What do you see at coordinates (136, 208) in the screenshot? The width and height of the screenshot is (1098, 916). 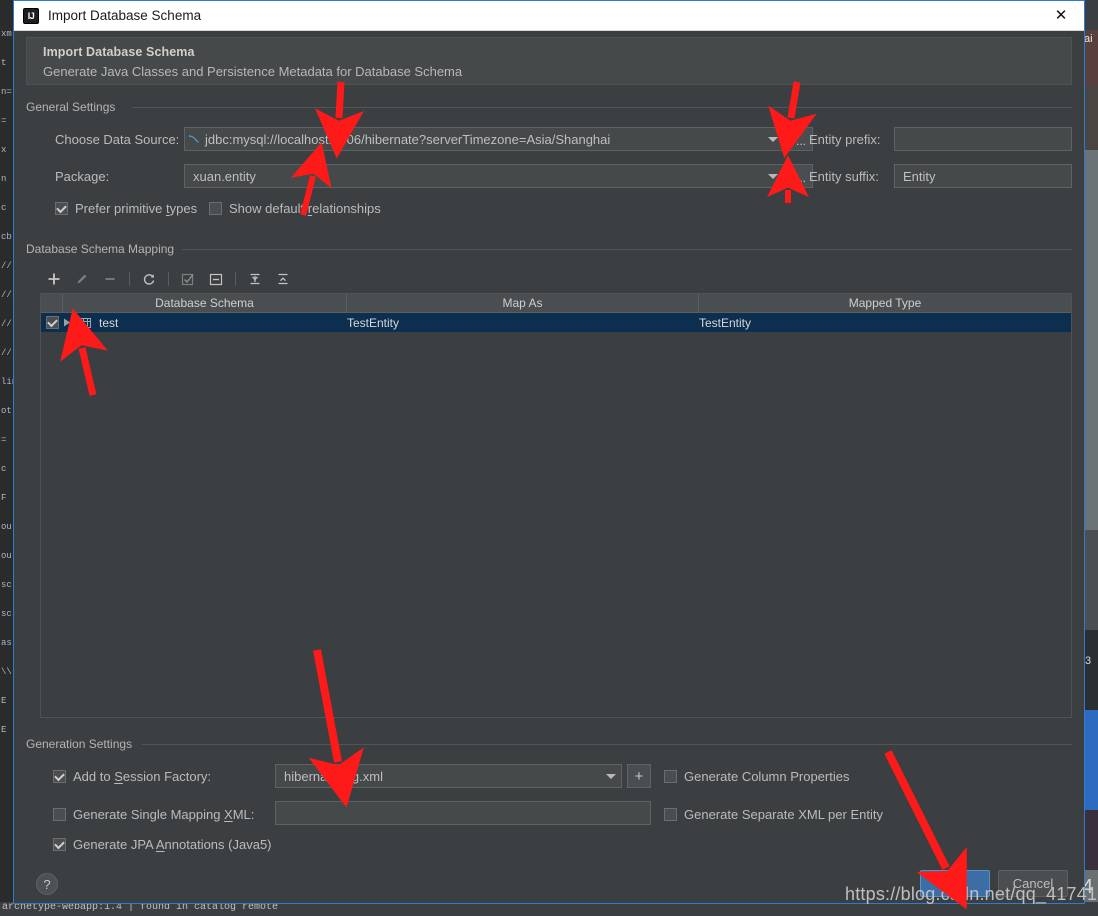 I see `prefer-primitive-types-label: Prefer primitive types` at bounding box center [136, 208].